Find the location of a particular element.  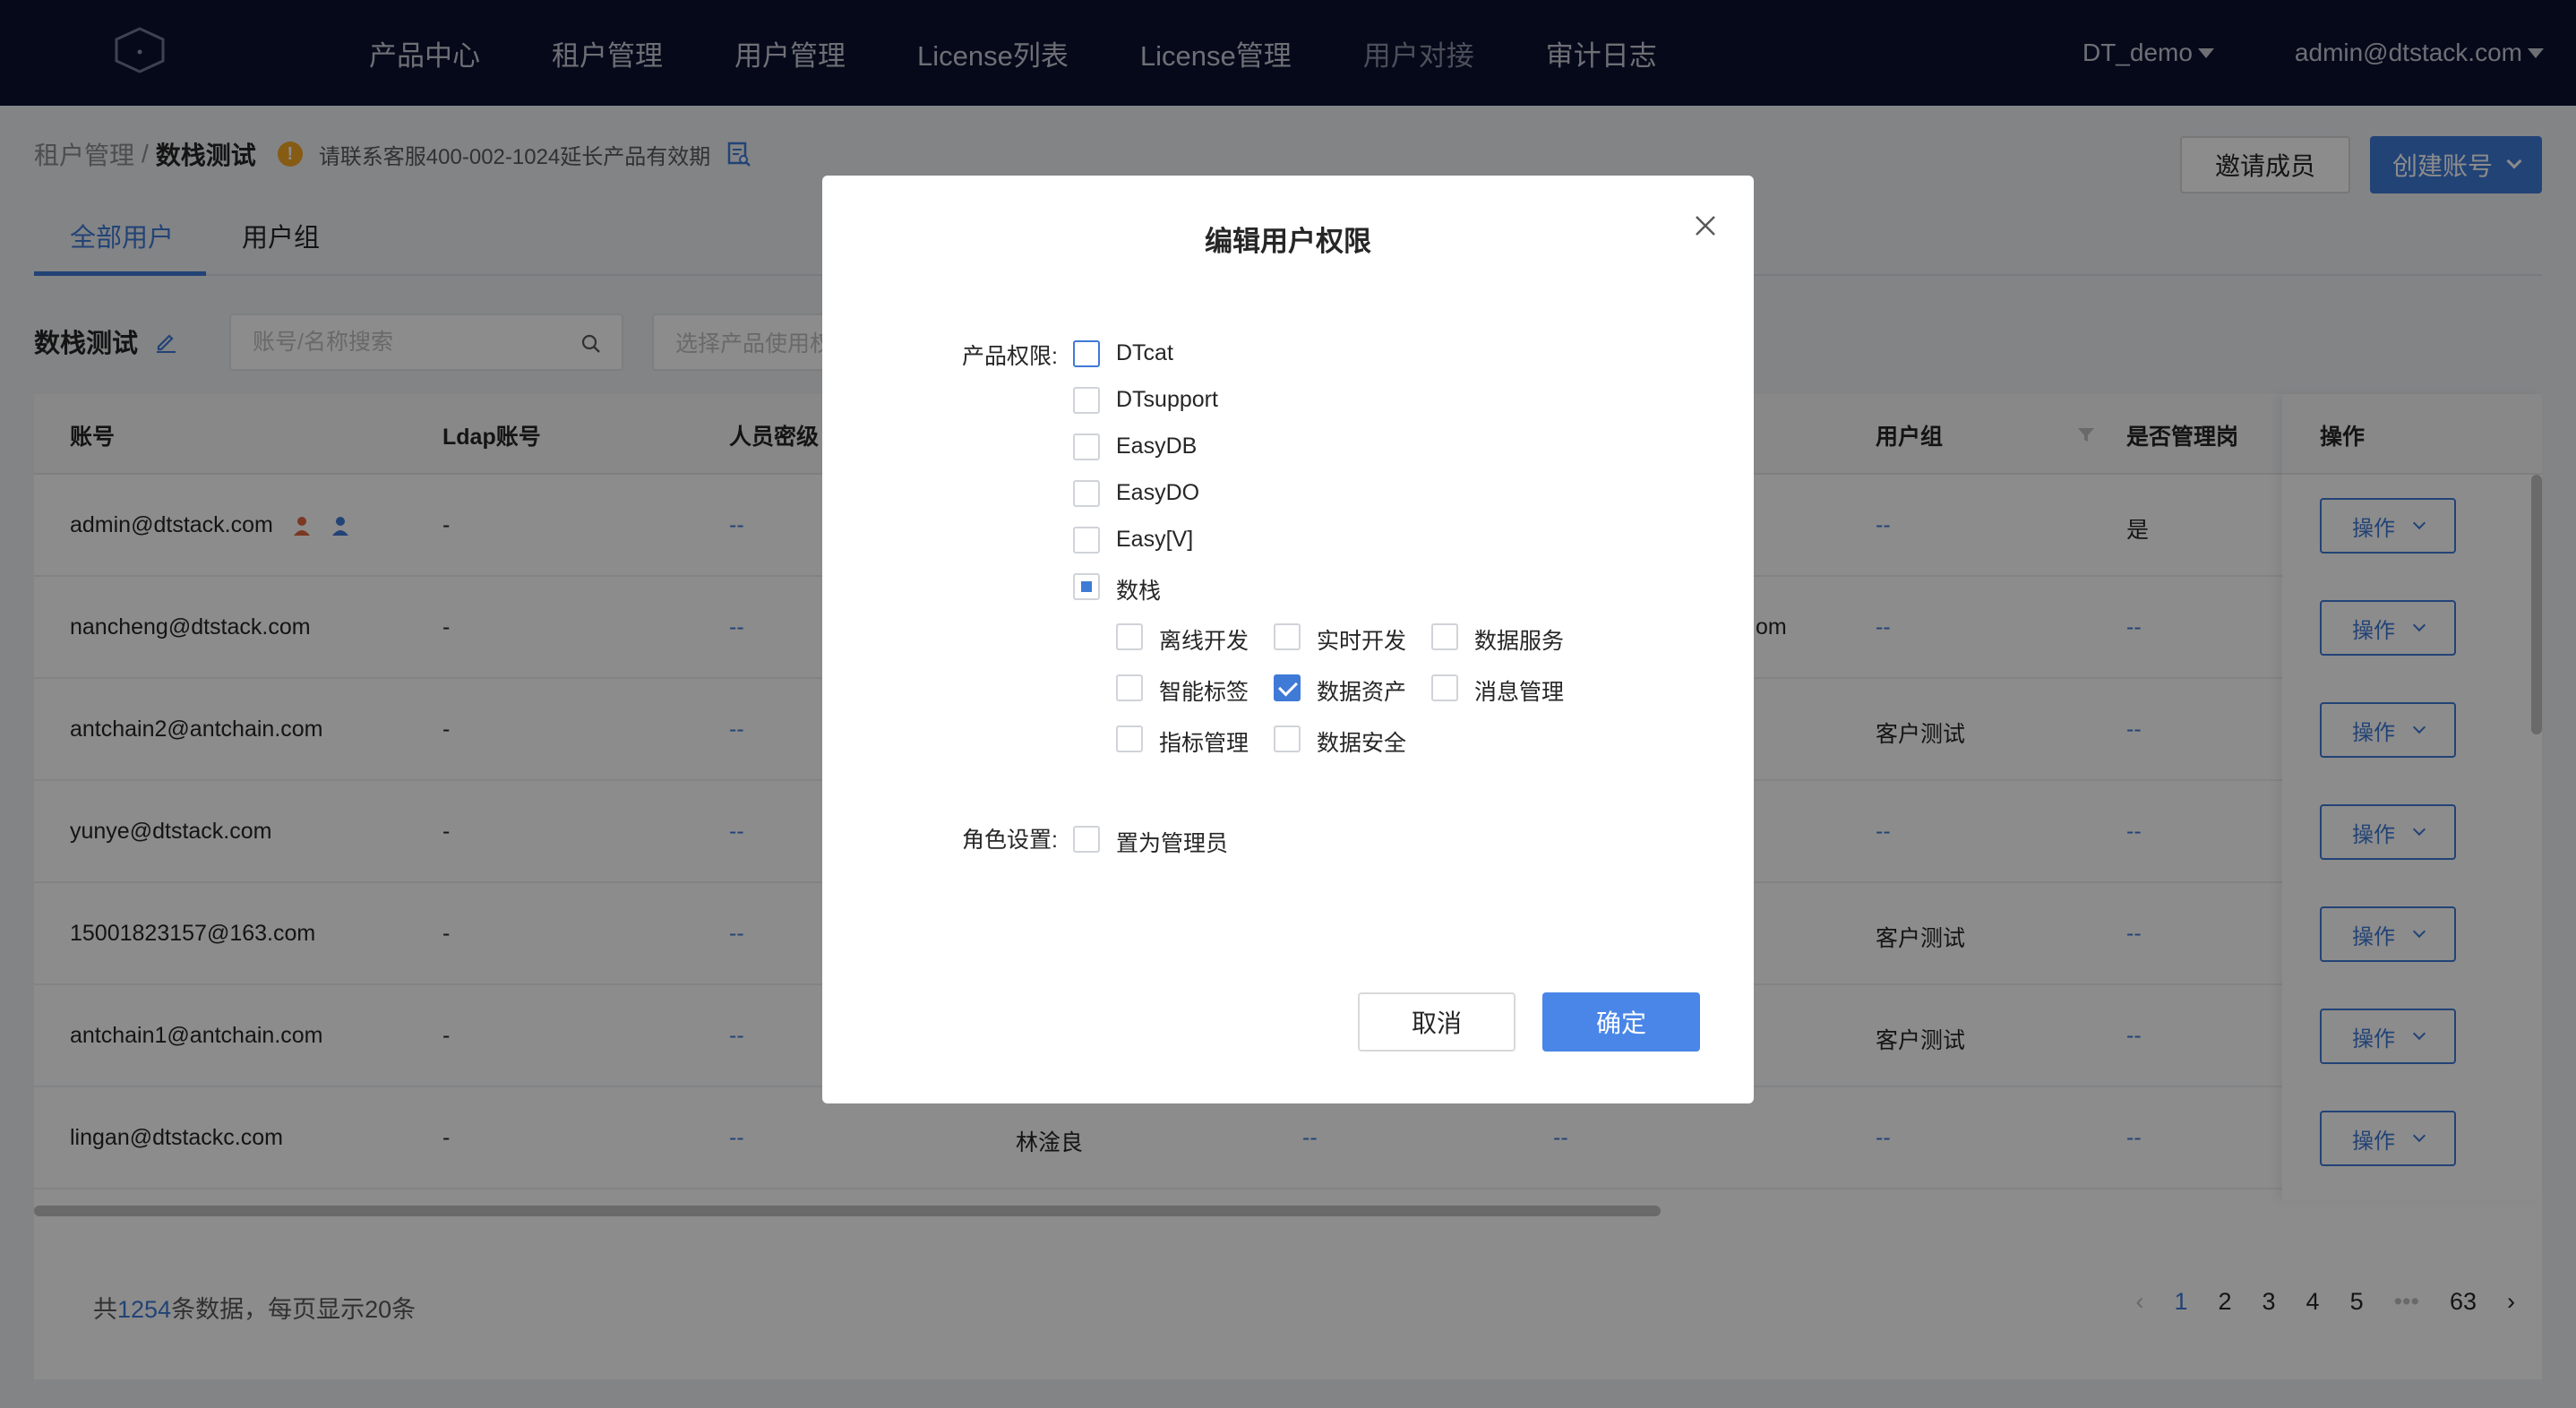

checkbox-label: EasyDO is located at coordinates (1158, 492).